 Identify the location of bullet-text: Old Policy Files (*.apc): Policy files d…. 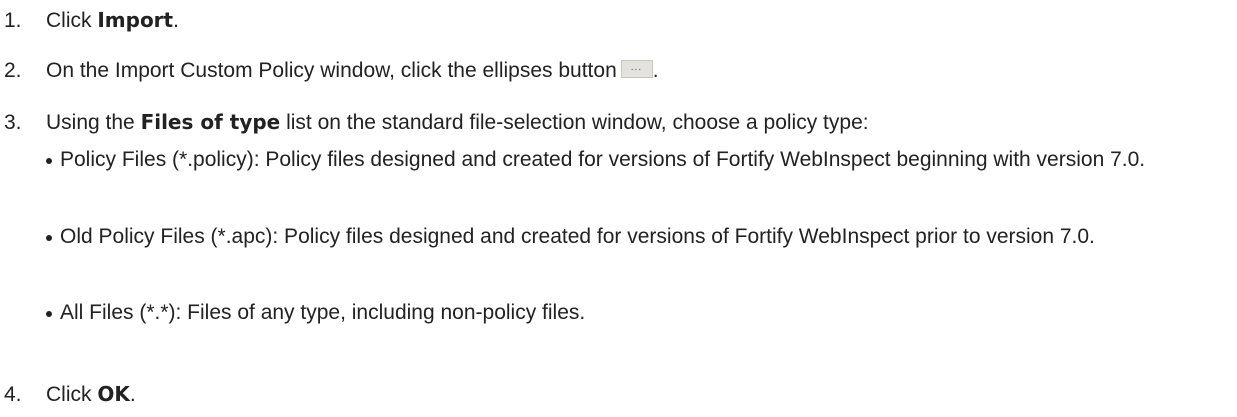
(577, 236).